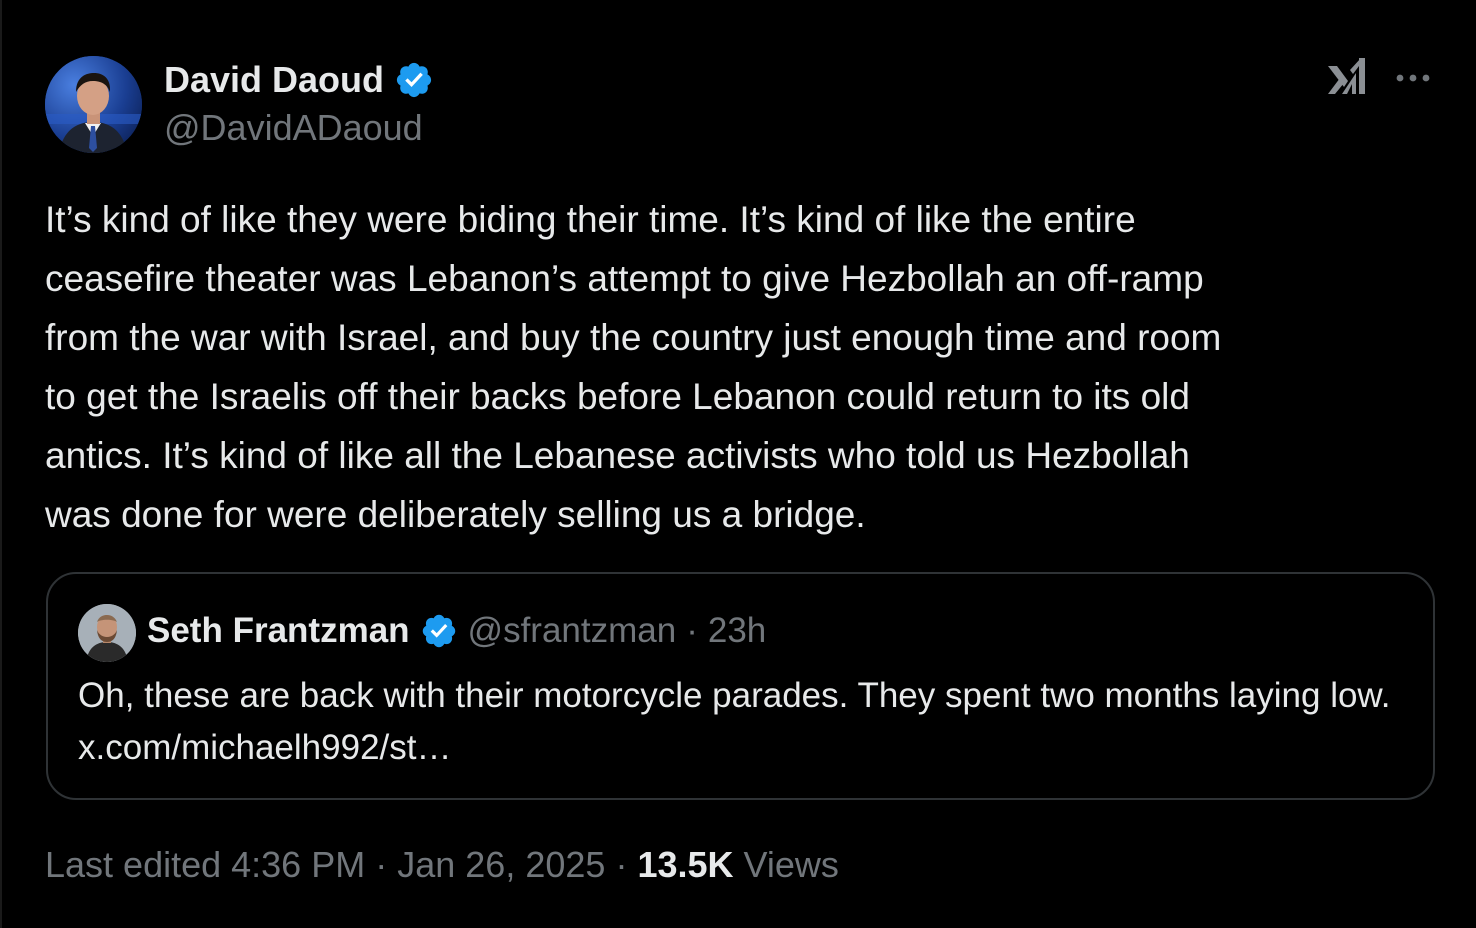  I want to click on more-options-icon, so click(1414, 78).